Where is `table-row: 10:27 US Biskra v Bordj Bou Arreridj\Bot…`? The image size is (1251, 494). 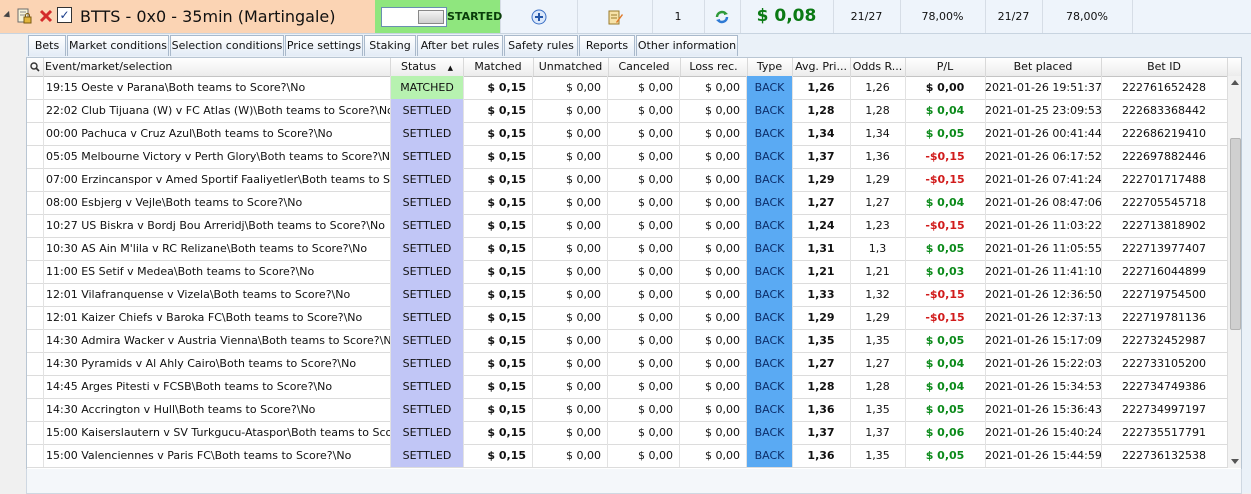
table-row: 10:27 US Biskra v Bordj Bou Arreridj\Bot… is located at coordinates (634, 226).